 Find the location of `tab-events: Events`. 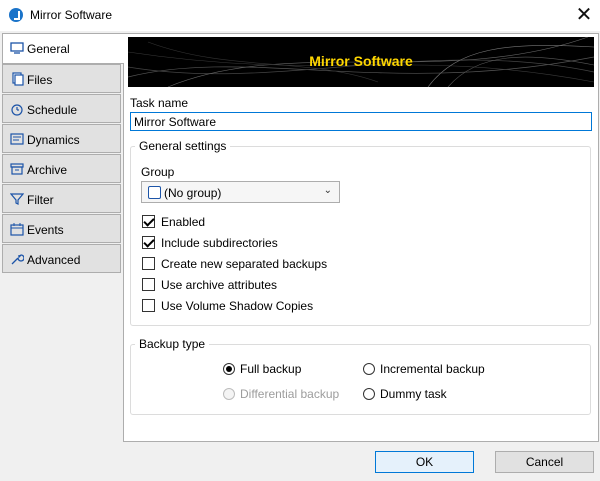

tab-events: Events is located at coordinates (61, 228).